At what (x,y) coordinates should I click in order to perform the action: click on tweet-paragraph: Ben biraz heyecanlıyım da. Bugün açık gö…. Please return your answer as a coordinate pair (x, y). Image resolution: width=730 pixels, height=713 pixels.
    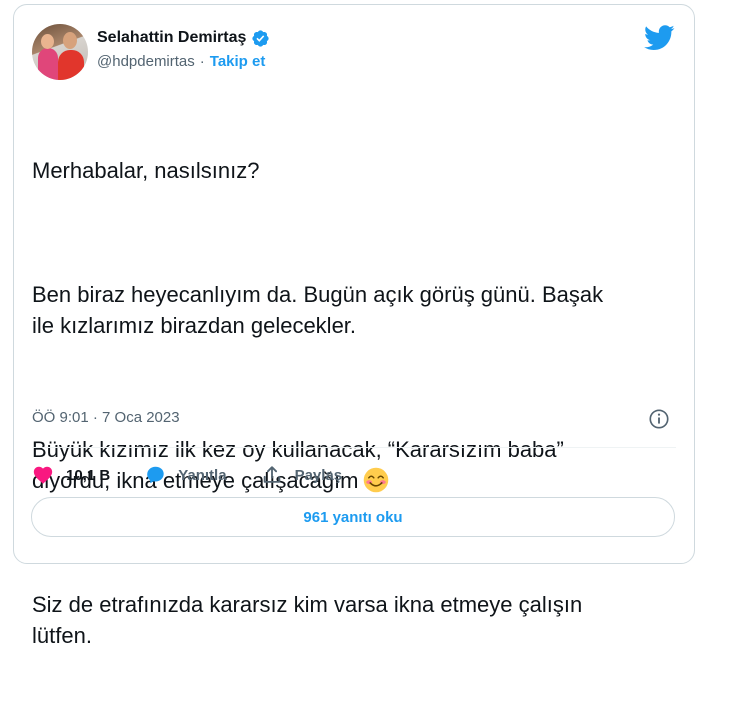
    Looking at the image, I should click on (318, 310).